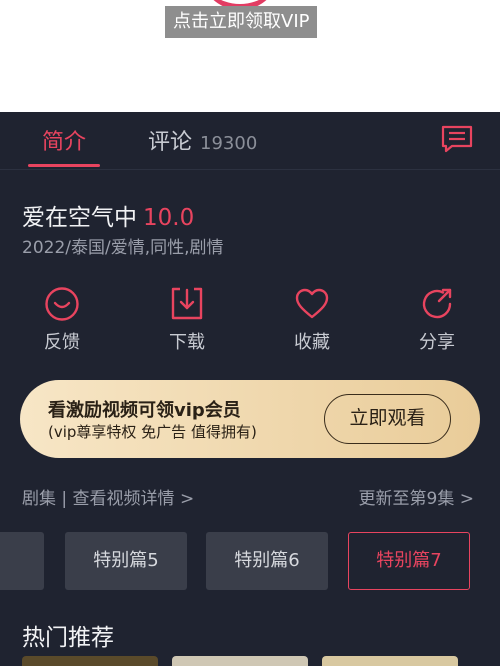 The image size is (500, 666). I want to click on comment-count: 19300, so click(229, 143).